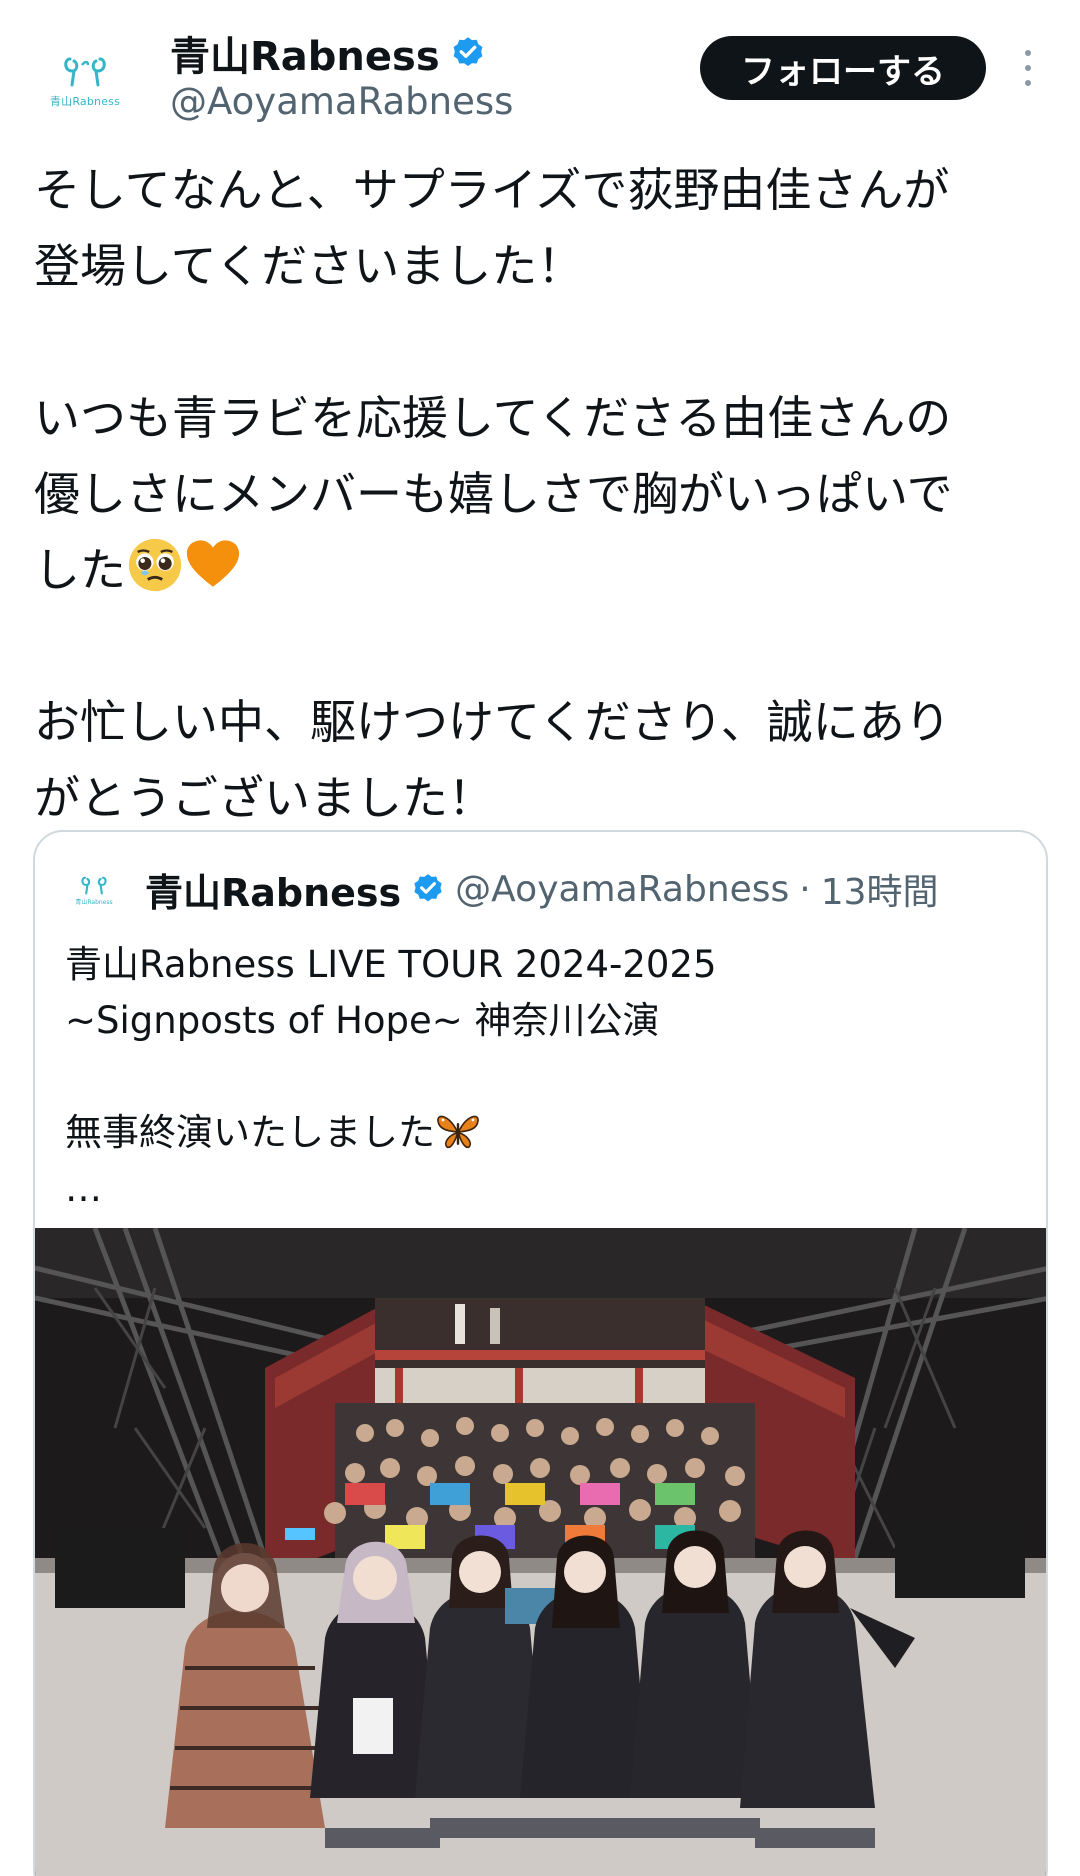  I want to click on quoted-avatar: 青山Rabness, so click(94, 889).